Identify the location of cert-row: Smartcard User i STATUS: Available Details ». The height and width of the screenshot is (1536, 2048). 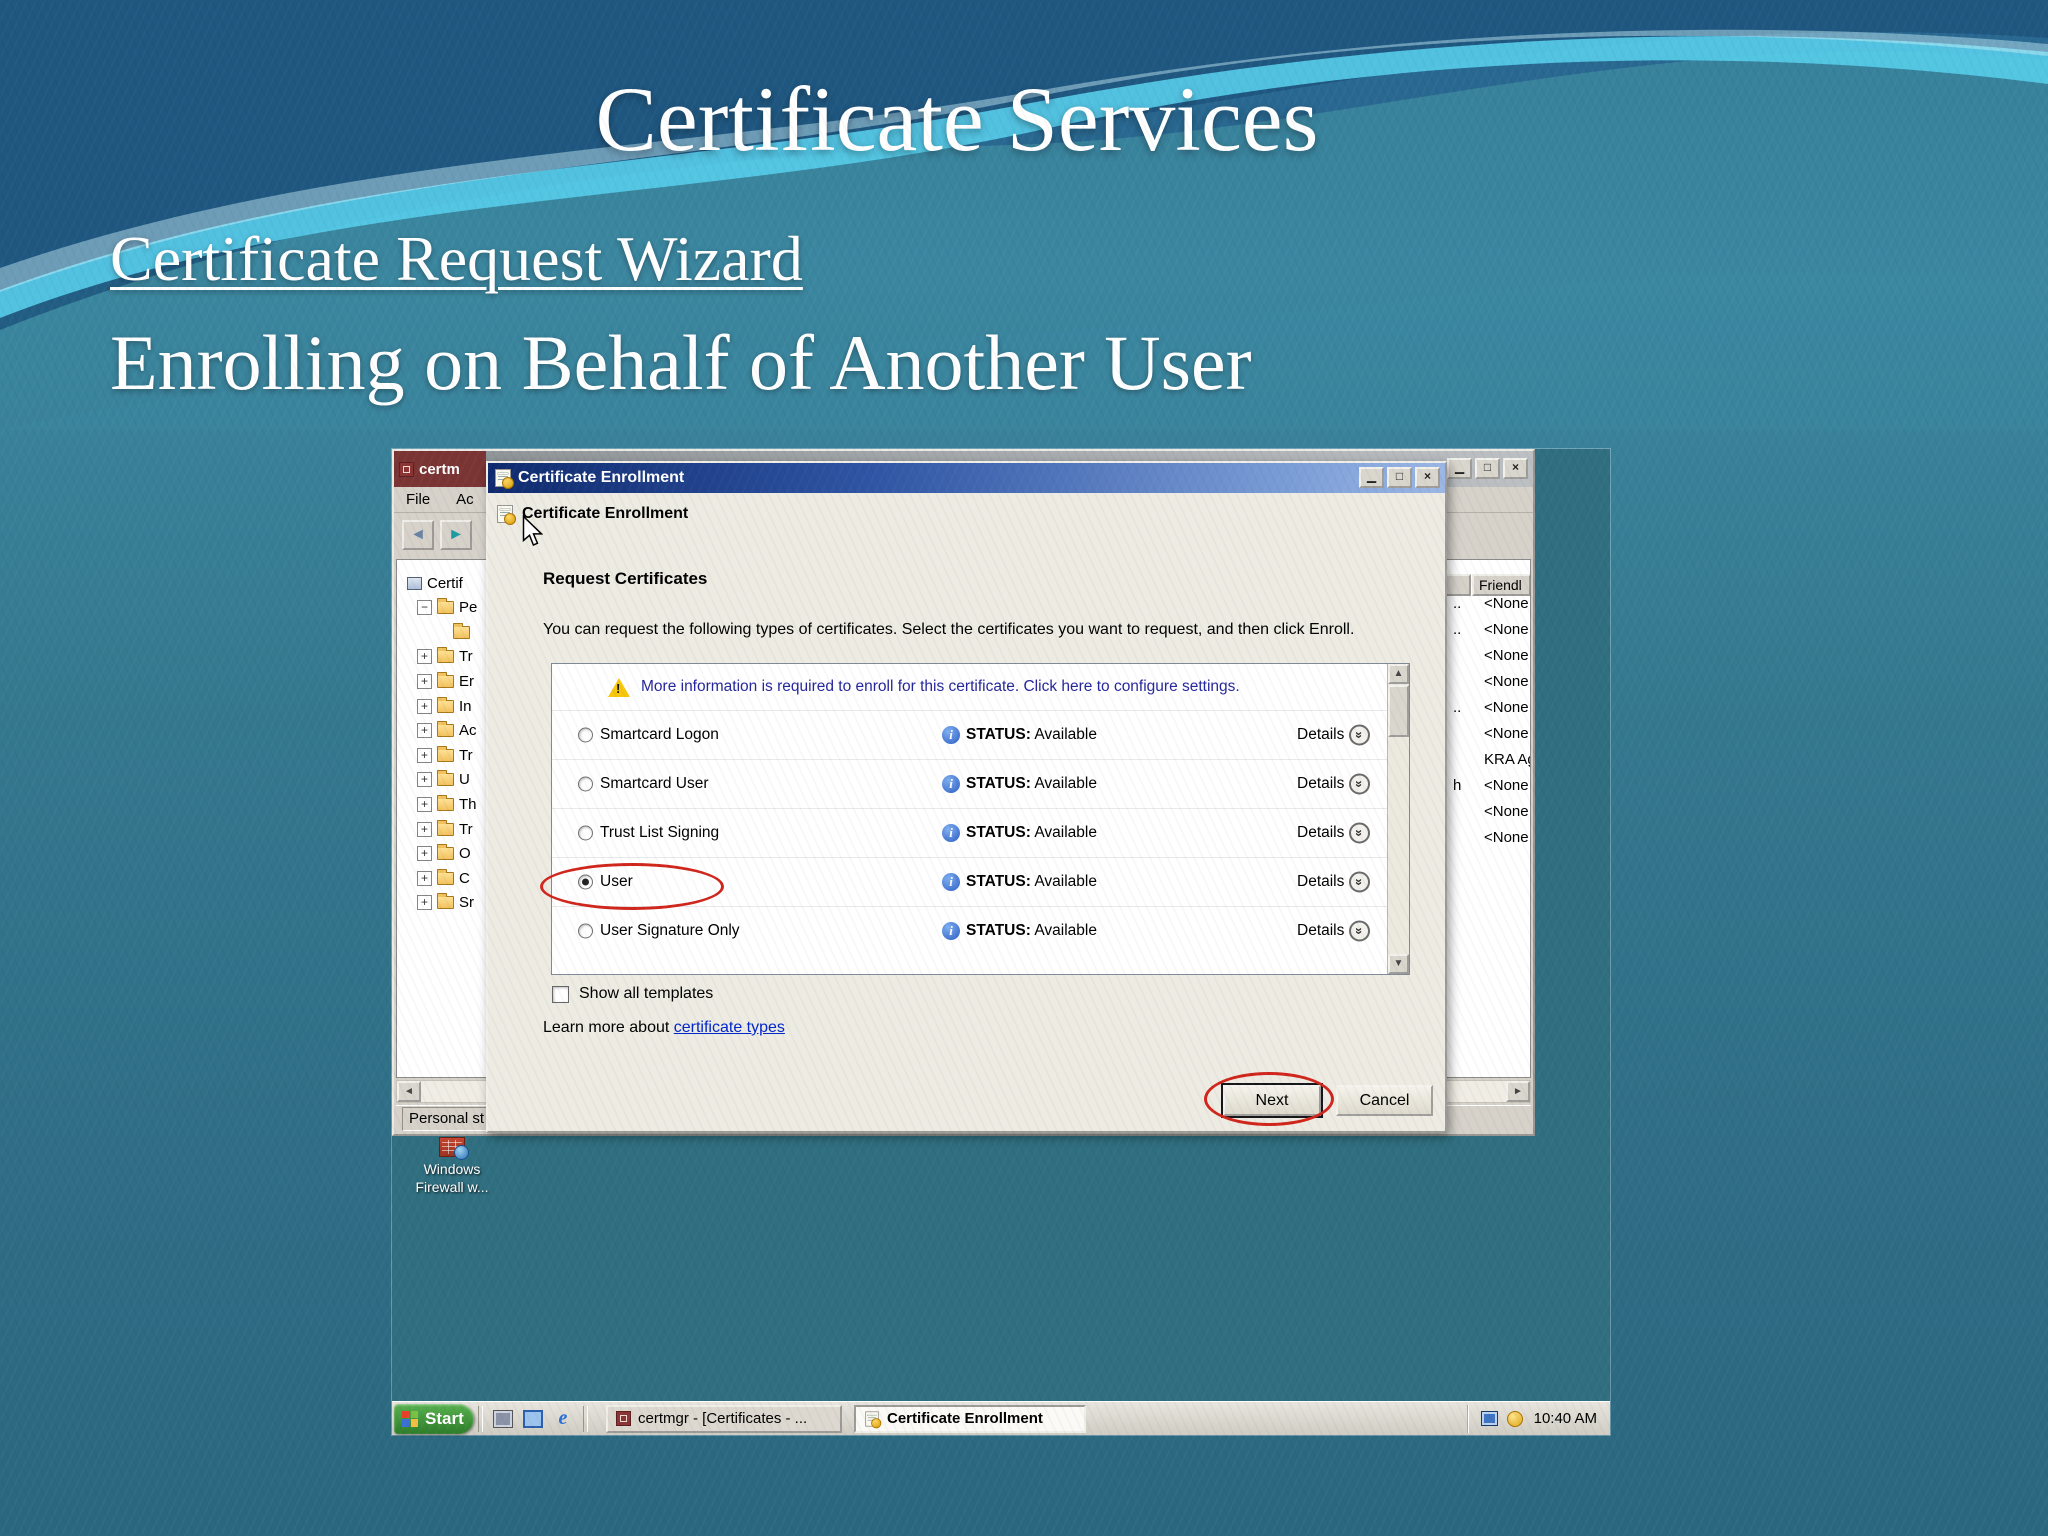
(969, 783).